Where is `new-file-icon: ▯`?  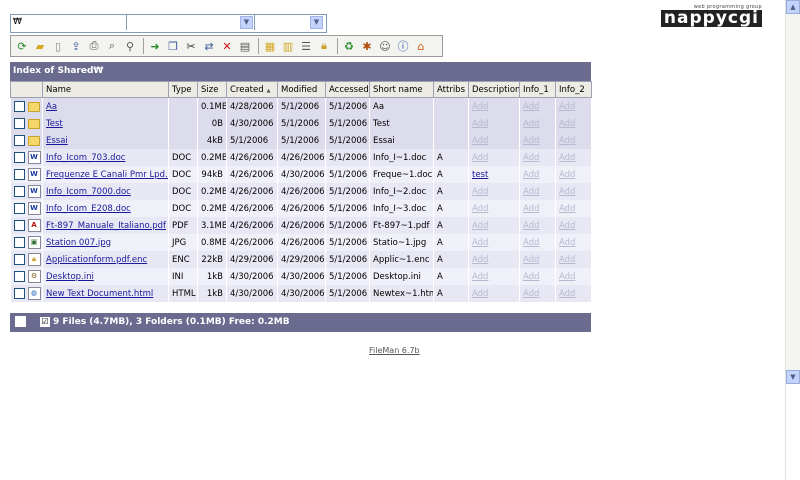 new-file-icon: ▯ is located at coordinates (58, 46).